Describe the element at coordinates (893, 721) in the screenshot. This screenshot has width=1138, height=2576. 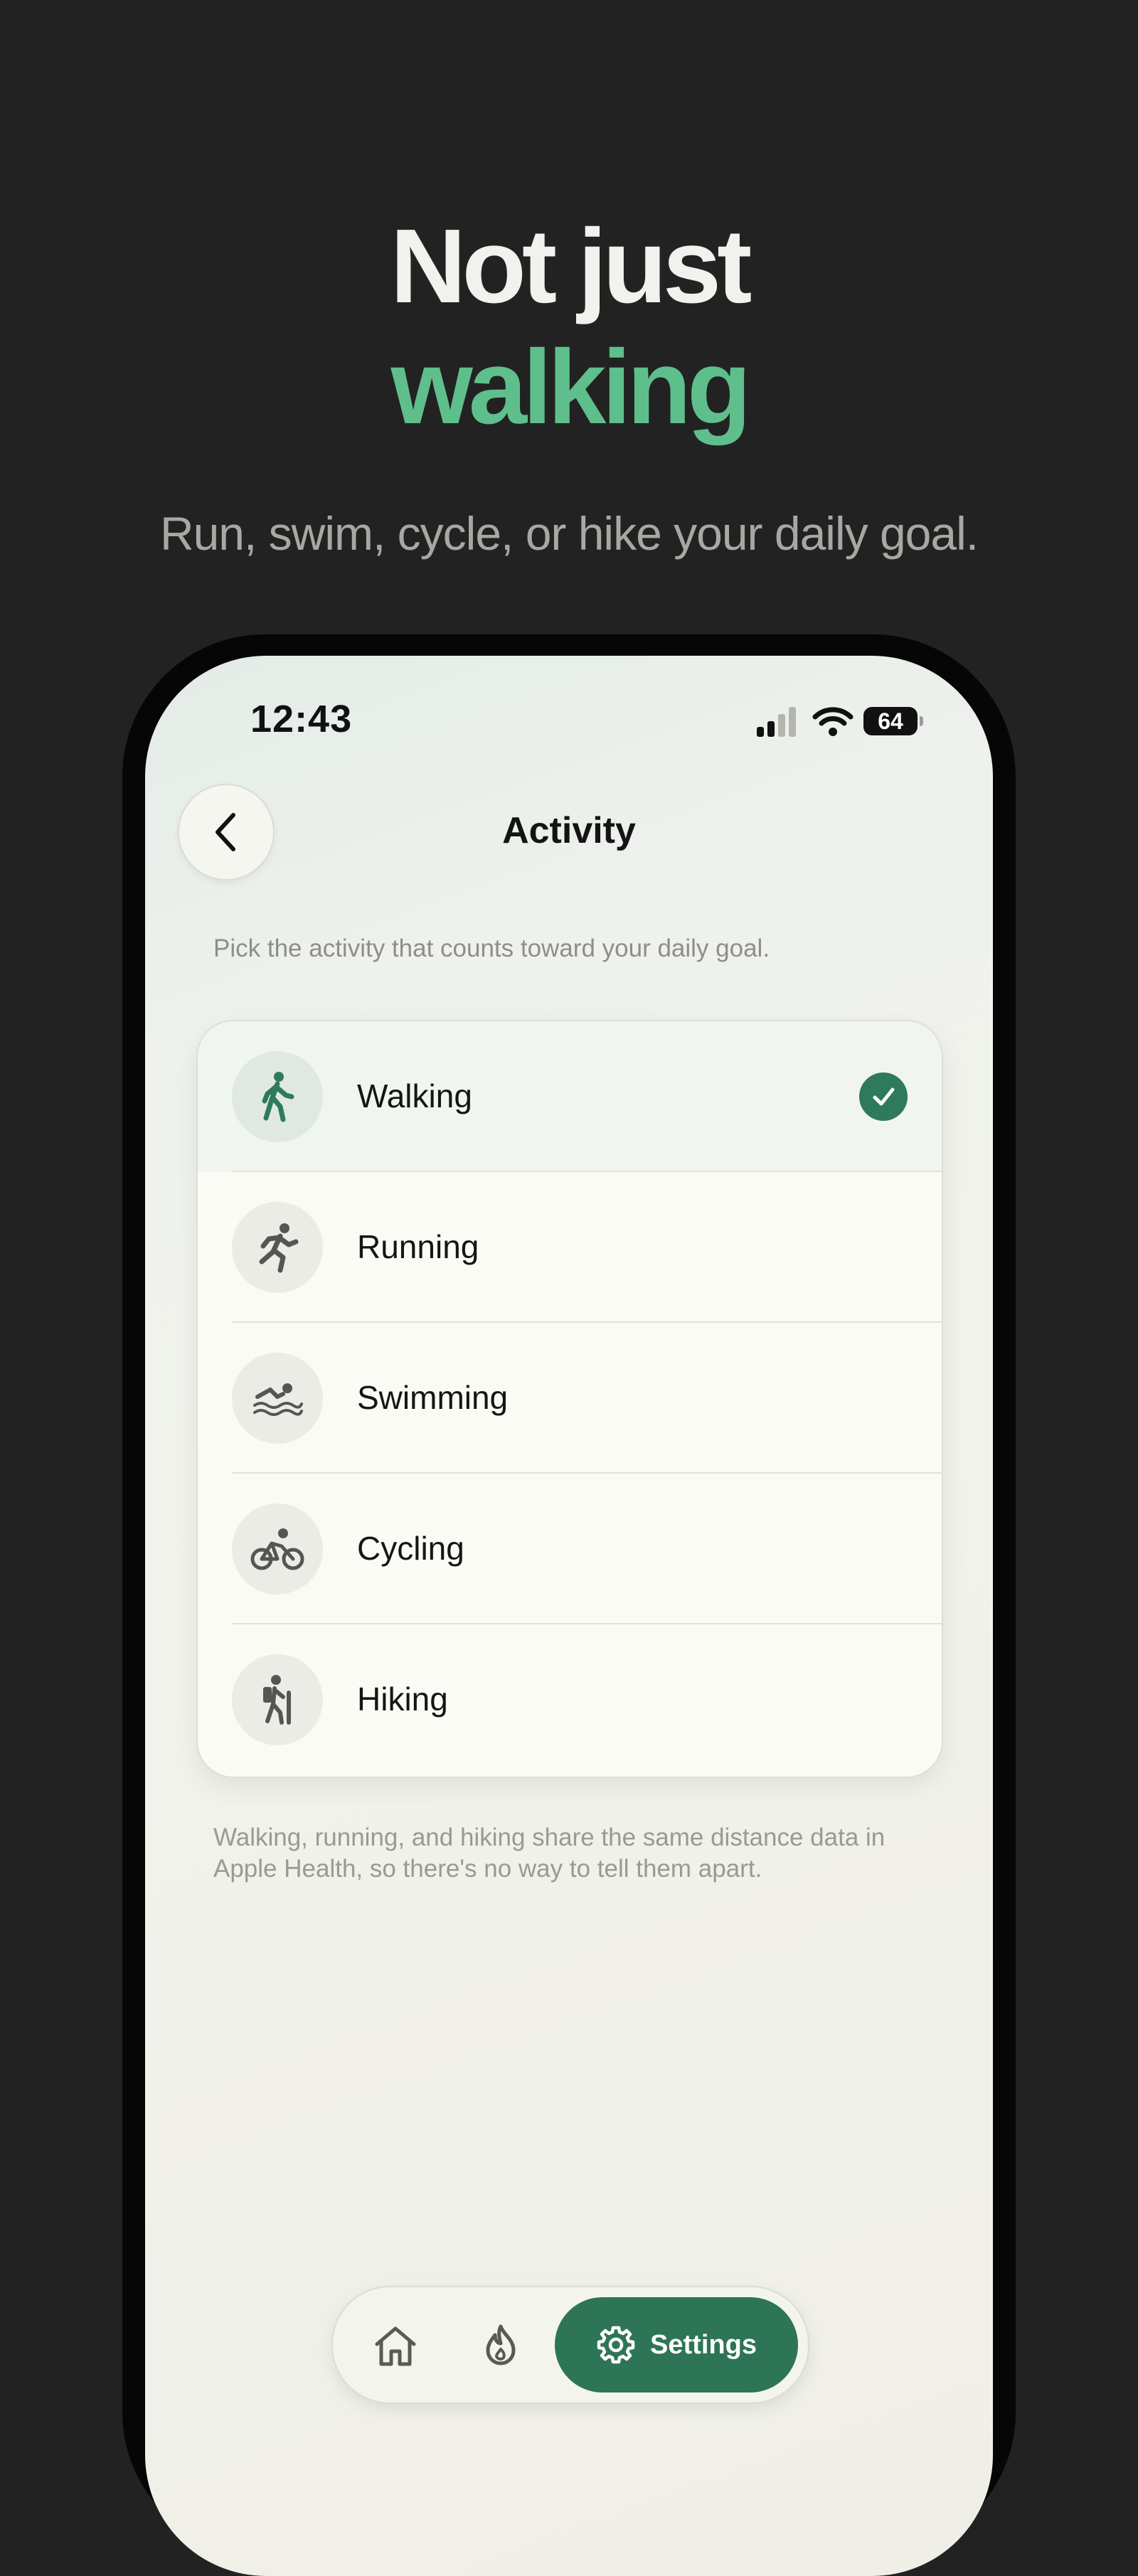
I see `battery-indicator: 64` at that location.